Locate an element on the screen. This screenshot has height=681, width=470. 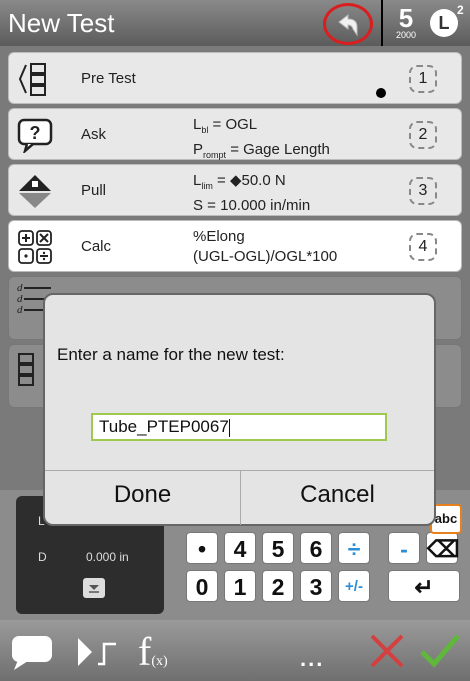
chevron-down-icon is located at coordinates (94, 589).